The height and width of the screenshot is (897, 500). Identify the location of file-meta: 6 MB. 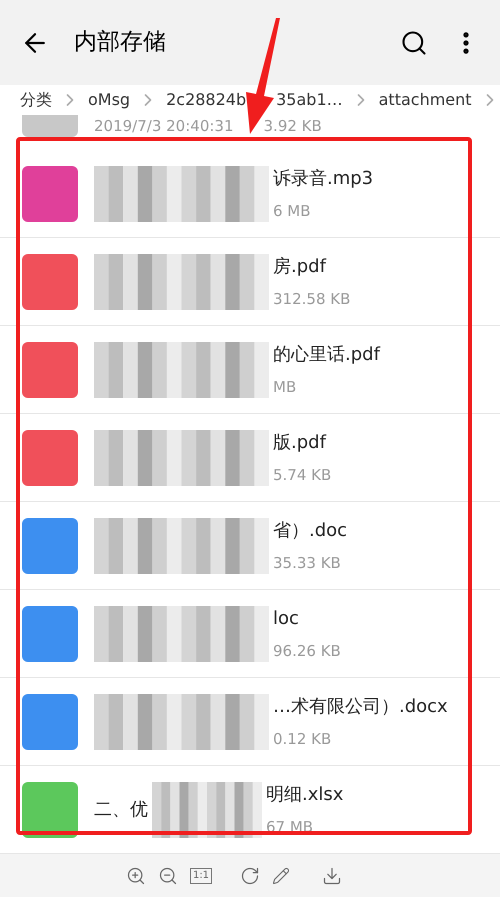
(292, 211).